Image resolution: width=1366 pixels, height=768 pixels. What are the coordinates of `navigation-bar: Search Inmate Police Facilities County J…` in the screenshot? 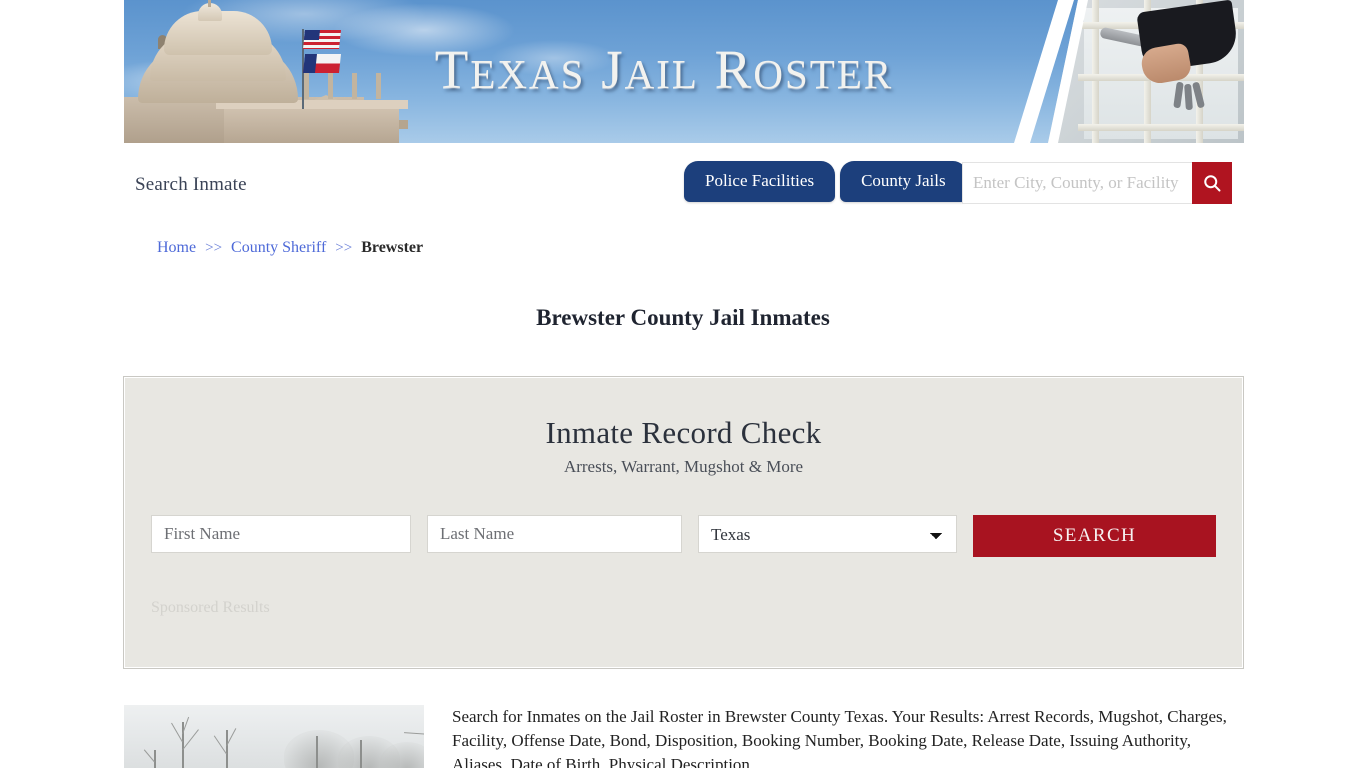 It's located at (684, 181).